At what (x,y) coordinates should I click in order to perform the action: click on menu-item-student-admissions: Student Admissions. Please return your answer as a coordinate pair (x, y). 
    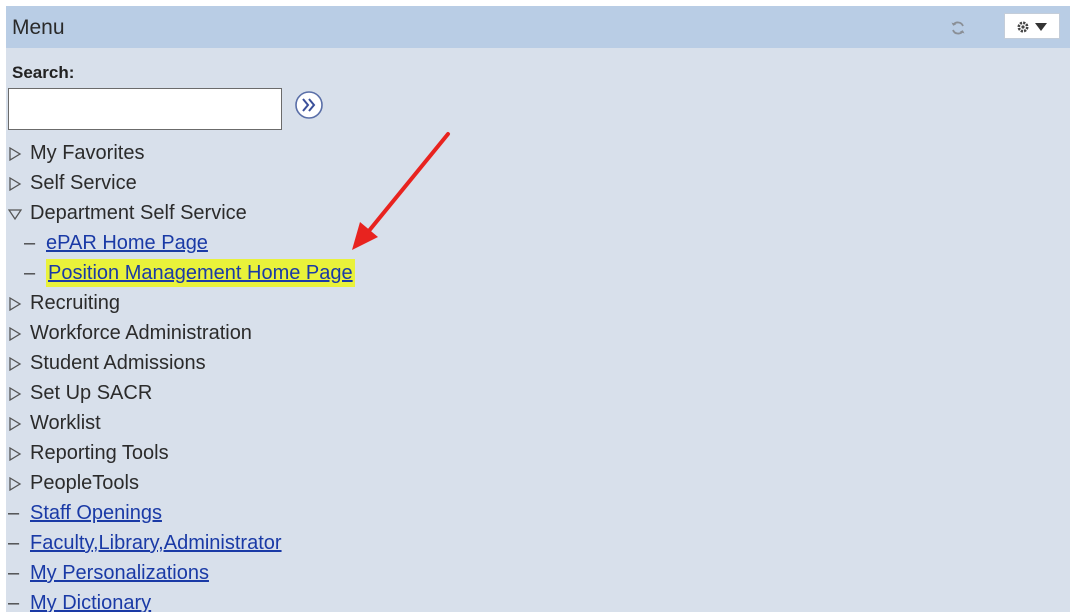
    Looking at the image, I should click on (181, 363).